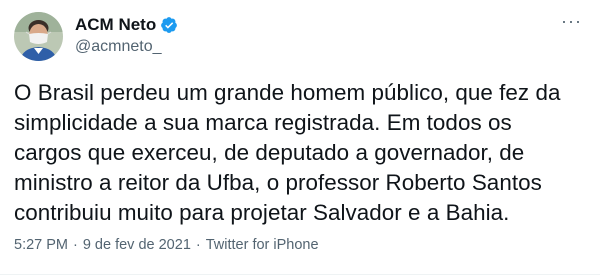 The width and height of the screenshot is (600, 275). I want to click on display-name: ACM Neto, so click(115, 25).